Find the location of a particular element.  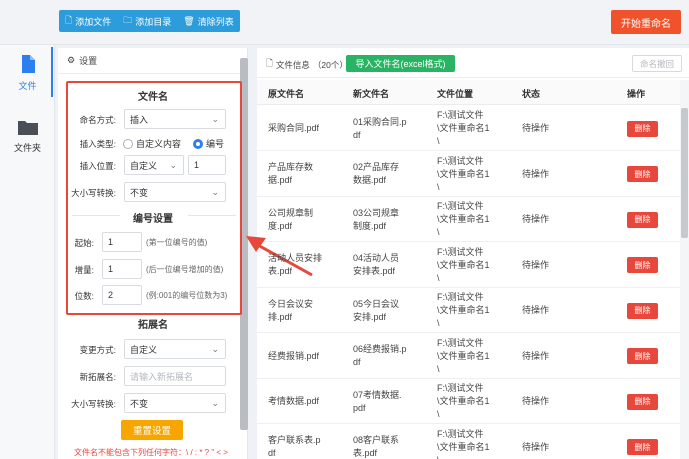

original-name-cell-line: 表.pdf is located at coordinates (280, 271).